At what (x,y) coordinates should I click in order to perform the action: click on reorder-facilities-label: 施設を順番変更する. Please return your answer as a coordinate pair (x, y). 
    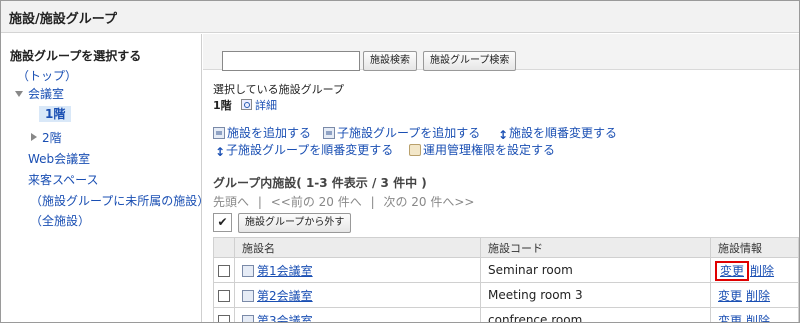
    Looking at the image, I should click on (563, 133).